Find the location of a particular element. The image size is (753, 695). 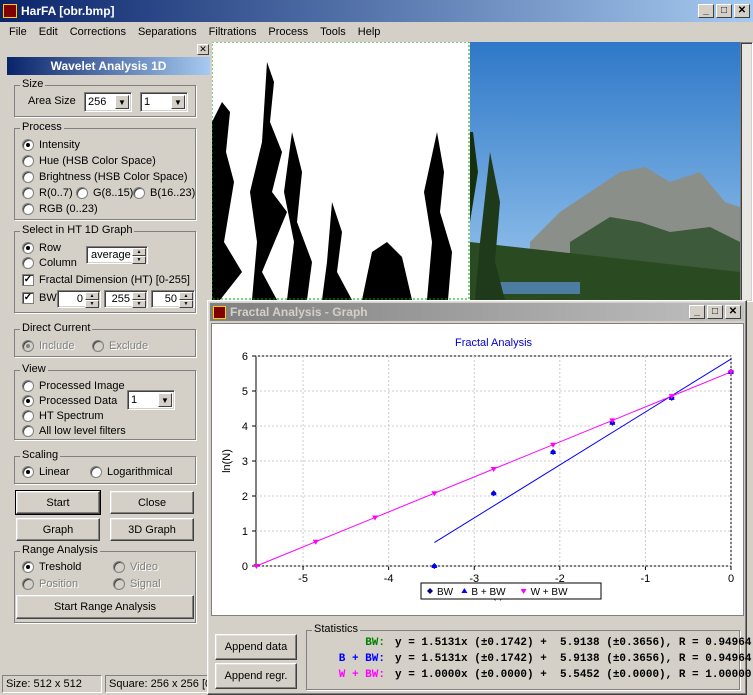

radio-column: Column is located at coordinates (49, 263).